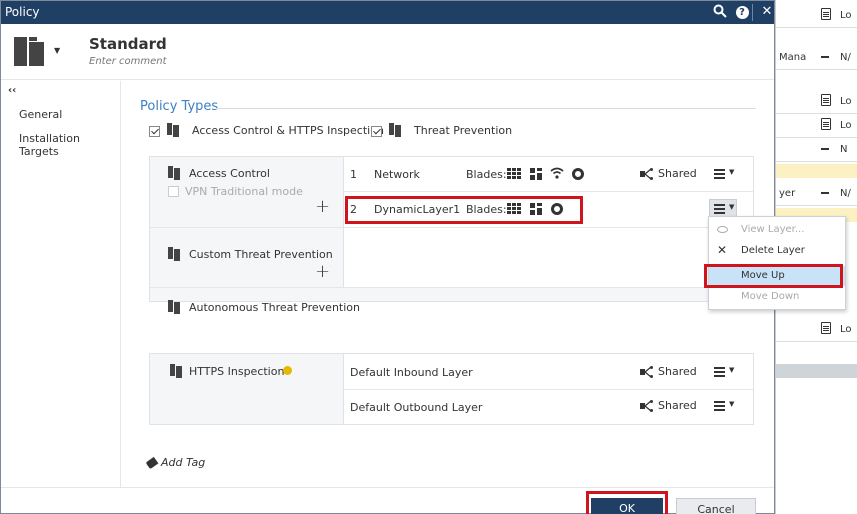  What do you see at coordinates (237, 371) in the screenshot?
I see `https-inspection-label: HTTPS Inspection` at bounding box center [237, 371].